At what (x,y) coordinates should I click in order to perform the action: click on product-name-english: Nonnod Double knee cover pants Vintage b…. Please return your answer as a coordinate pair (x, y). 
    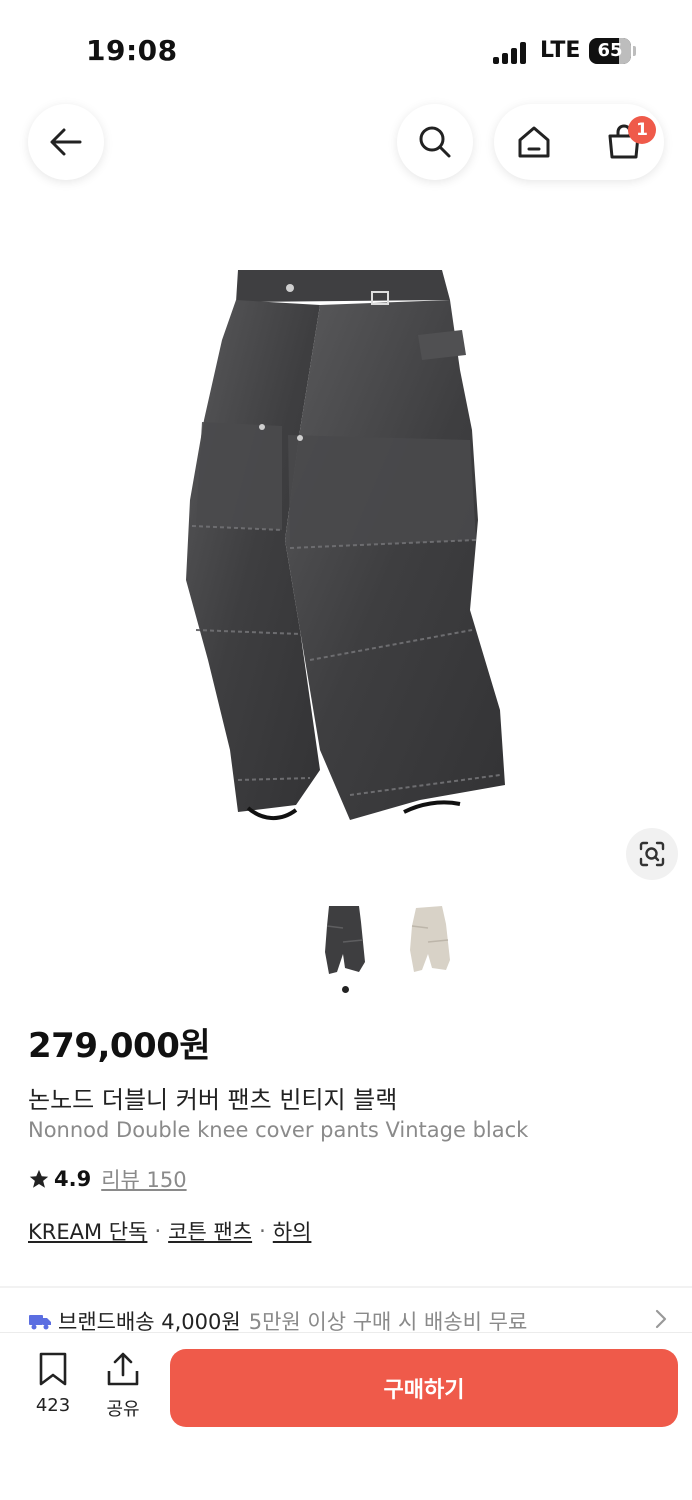
    Looking at the image, I should click on (278, 1130).